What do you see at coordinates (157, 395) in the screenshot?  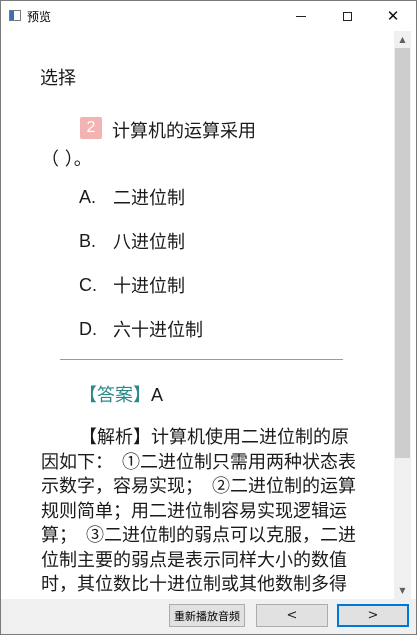 I see `answer-value: A` at bounding box center [157, 395].